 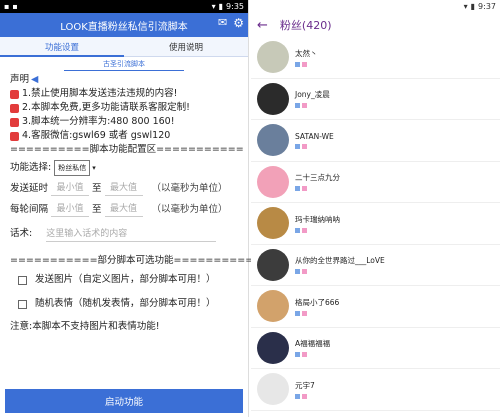 What do you see at coordinates (262, 25) in the screenshot?
I see `back-arrow-icon: ←` at bounding box center [262, 25].